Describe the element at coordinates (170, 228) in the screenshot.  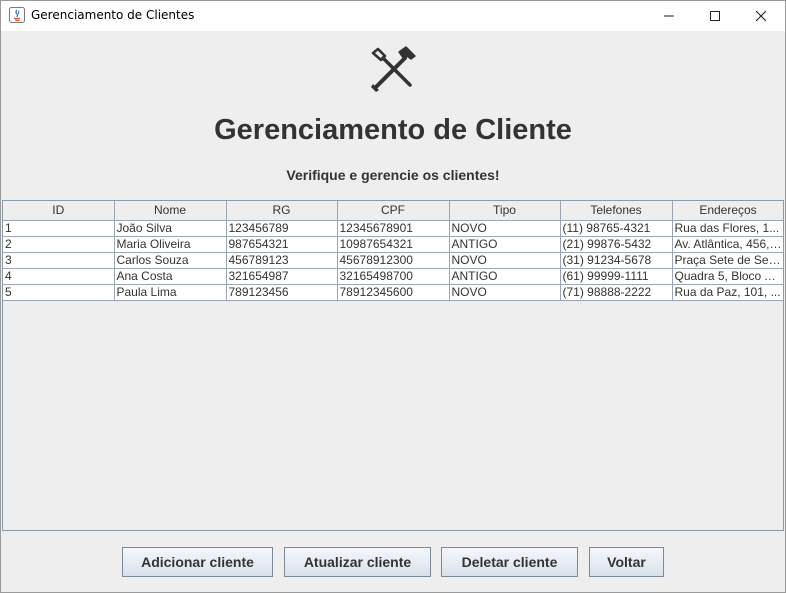
I see `table-cell: João Silva` at that location.